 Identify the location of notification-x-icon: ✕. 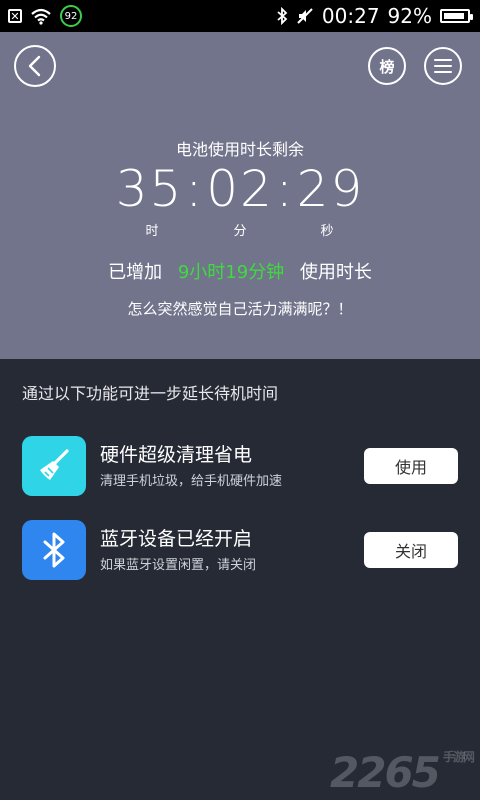
(15, 16).